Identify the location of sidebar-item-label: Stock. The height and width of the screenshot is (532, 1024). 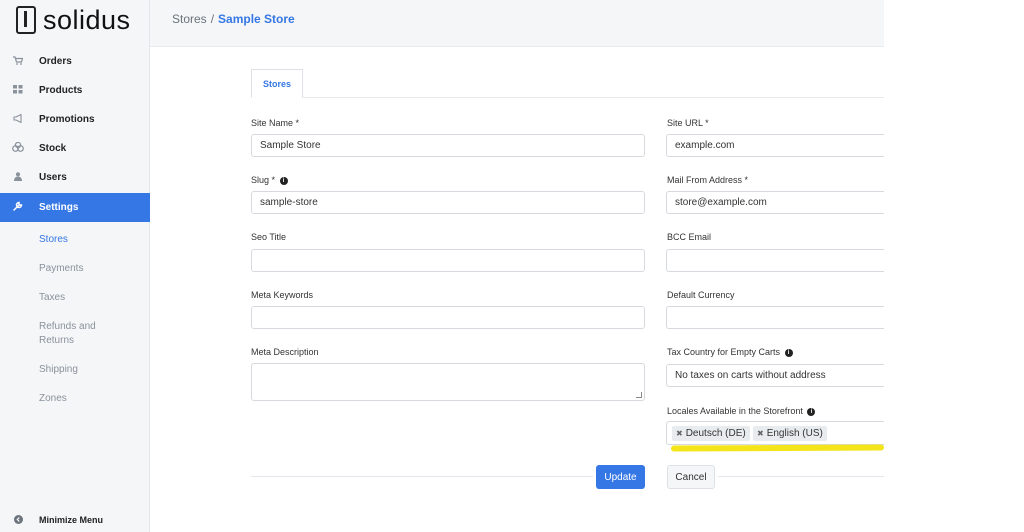
(53, 148).